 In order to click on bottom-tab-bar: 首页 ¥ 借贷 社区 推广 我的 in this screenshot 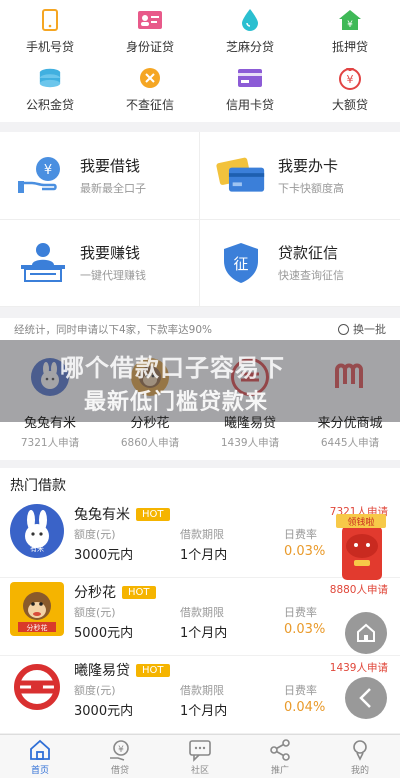, I will do `click(200, 756)`.